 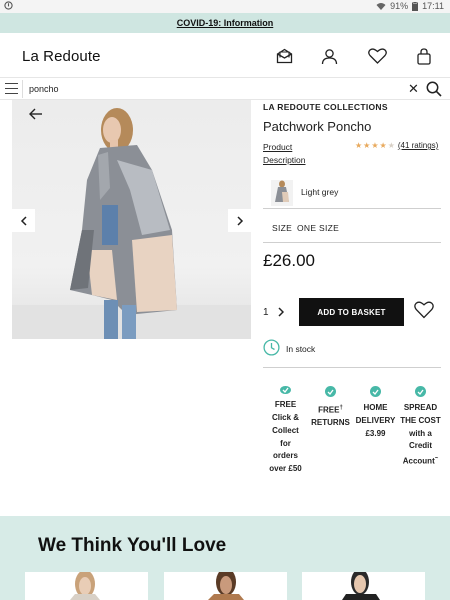 What do you see at coordinates (318, 228) in the screenshot?
I see `size-value: ONE SIZE` at bounding box center [318, 228].